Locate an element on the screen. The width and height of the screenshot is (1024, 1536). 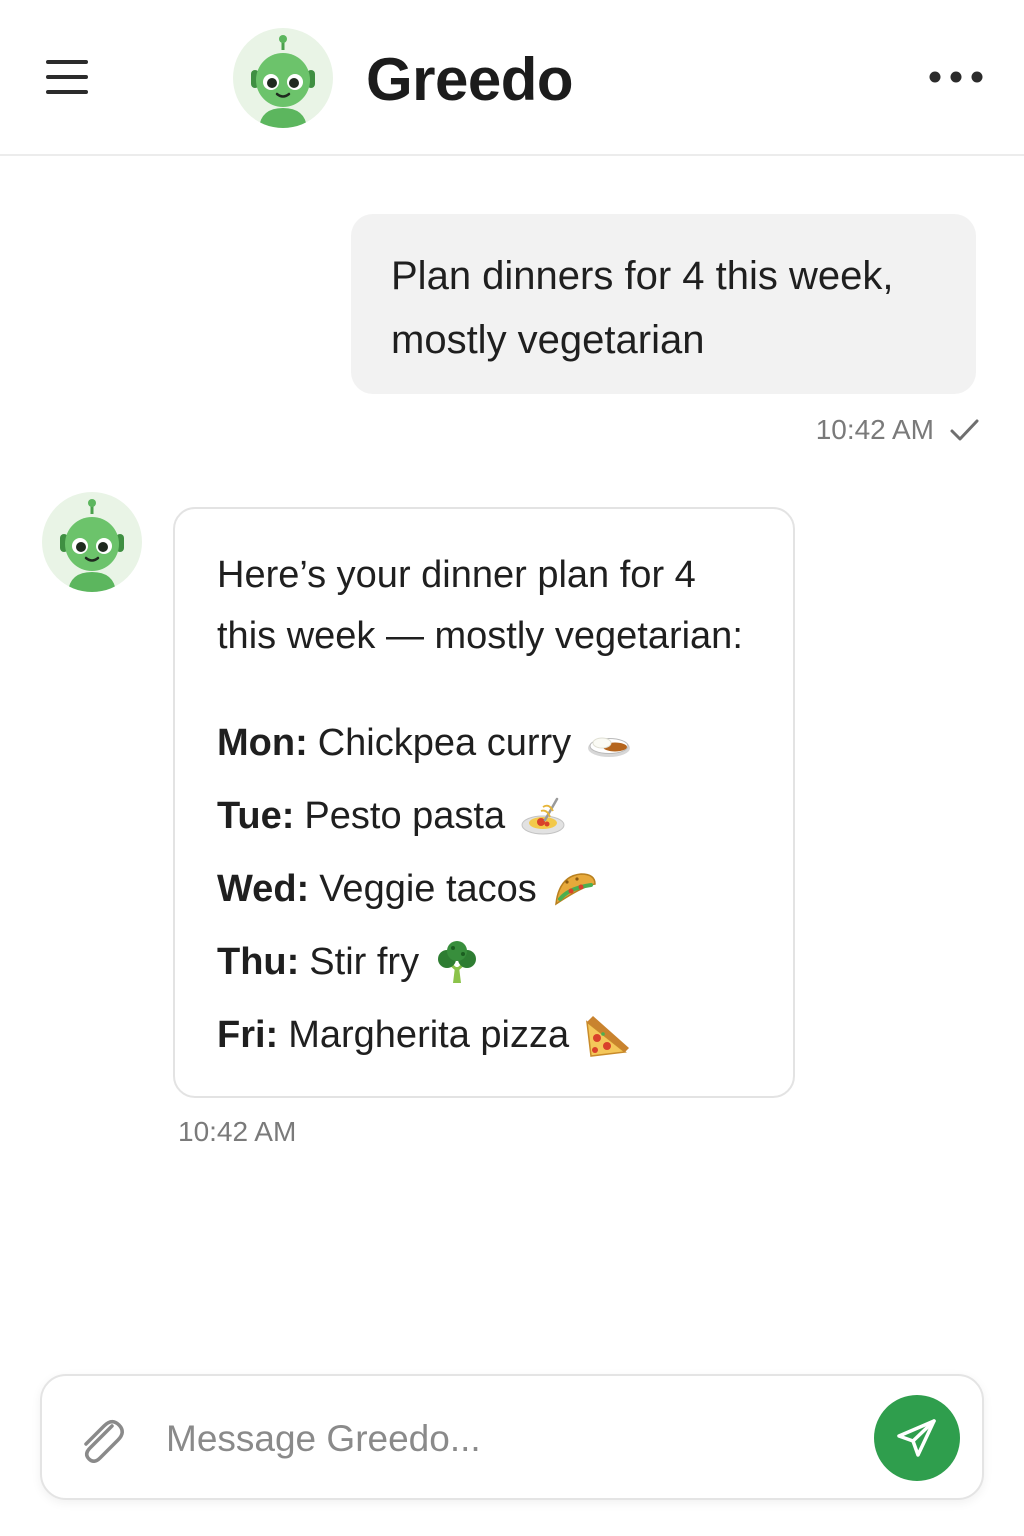
curry-rice-icon is located at coordinates (609, 744).